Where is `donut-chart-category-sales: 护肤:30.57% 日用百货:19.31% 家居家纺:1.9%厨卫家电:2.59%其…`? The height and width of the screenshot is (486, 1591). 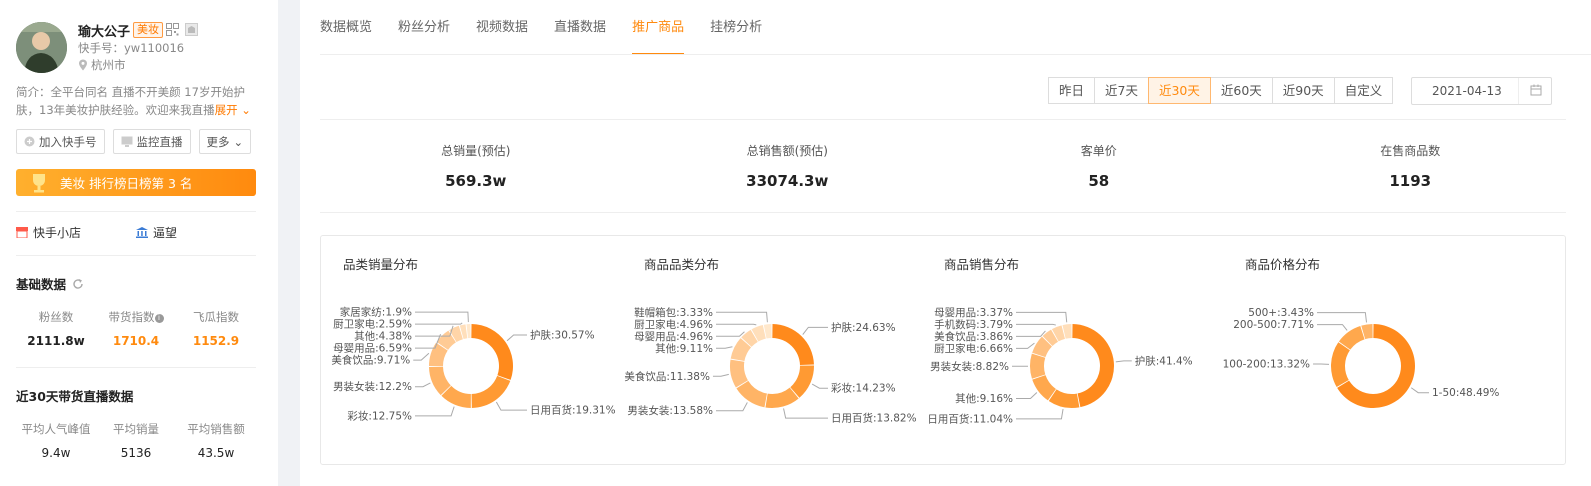
donut-chart-category-sales: 护肤:30.57% 日用百货:19.31% 家居家纺:1.9%厨卫家电:2.59%其… is located at coordinates (473, 364).